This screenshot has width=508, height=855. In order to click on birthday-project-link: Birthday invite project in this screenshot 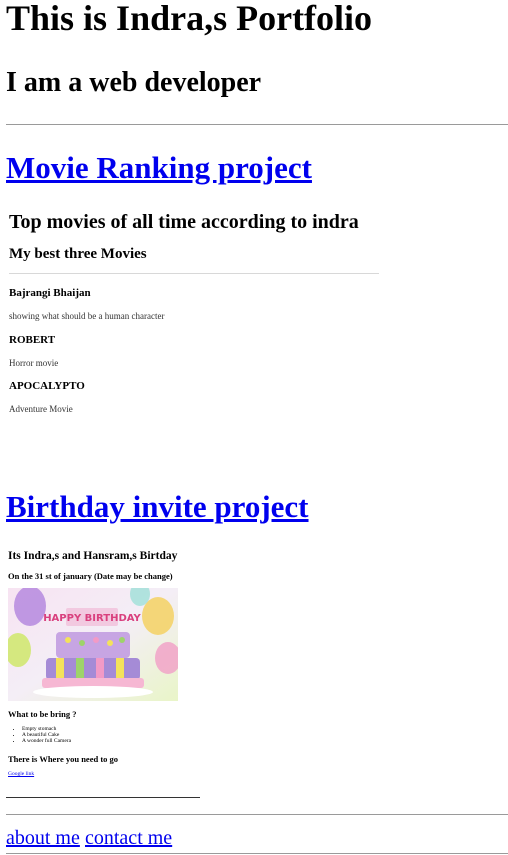, I will do `click(157, 507)`.